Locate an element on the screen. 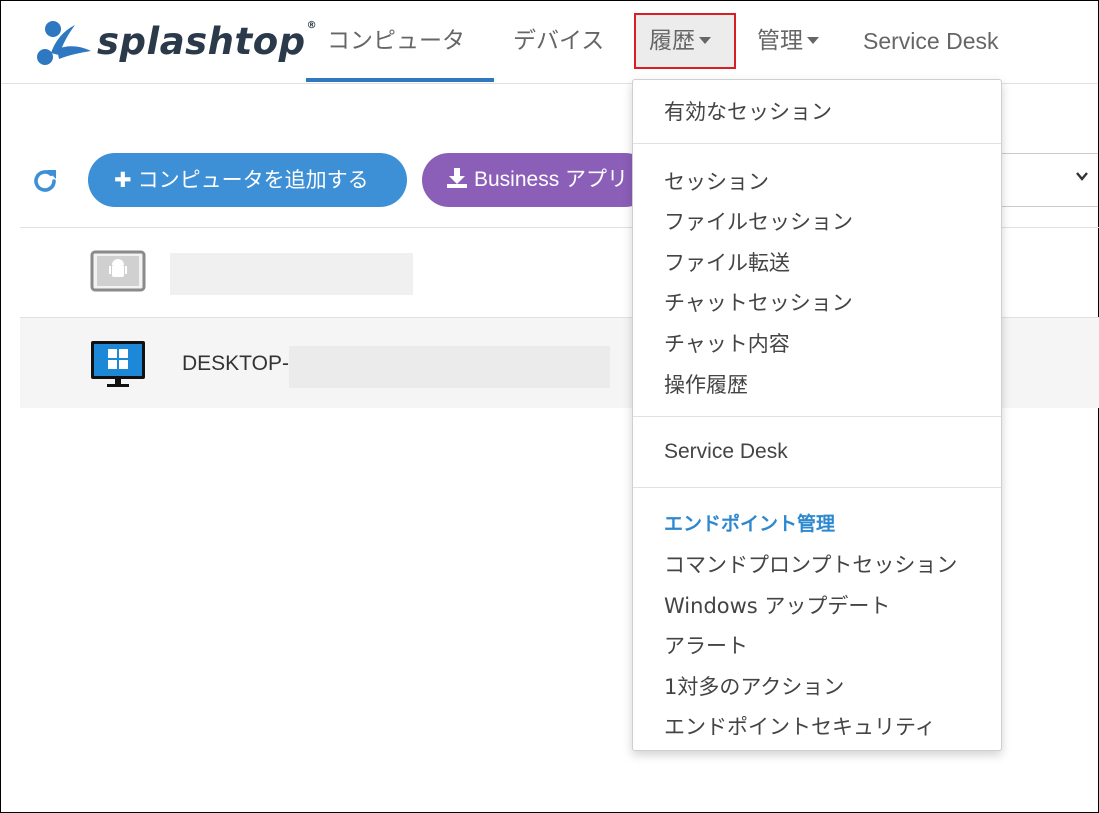  menu-item-active-sessions: 有効なセッション is located at coordinates (748, 111).